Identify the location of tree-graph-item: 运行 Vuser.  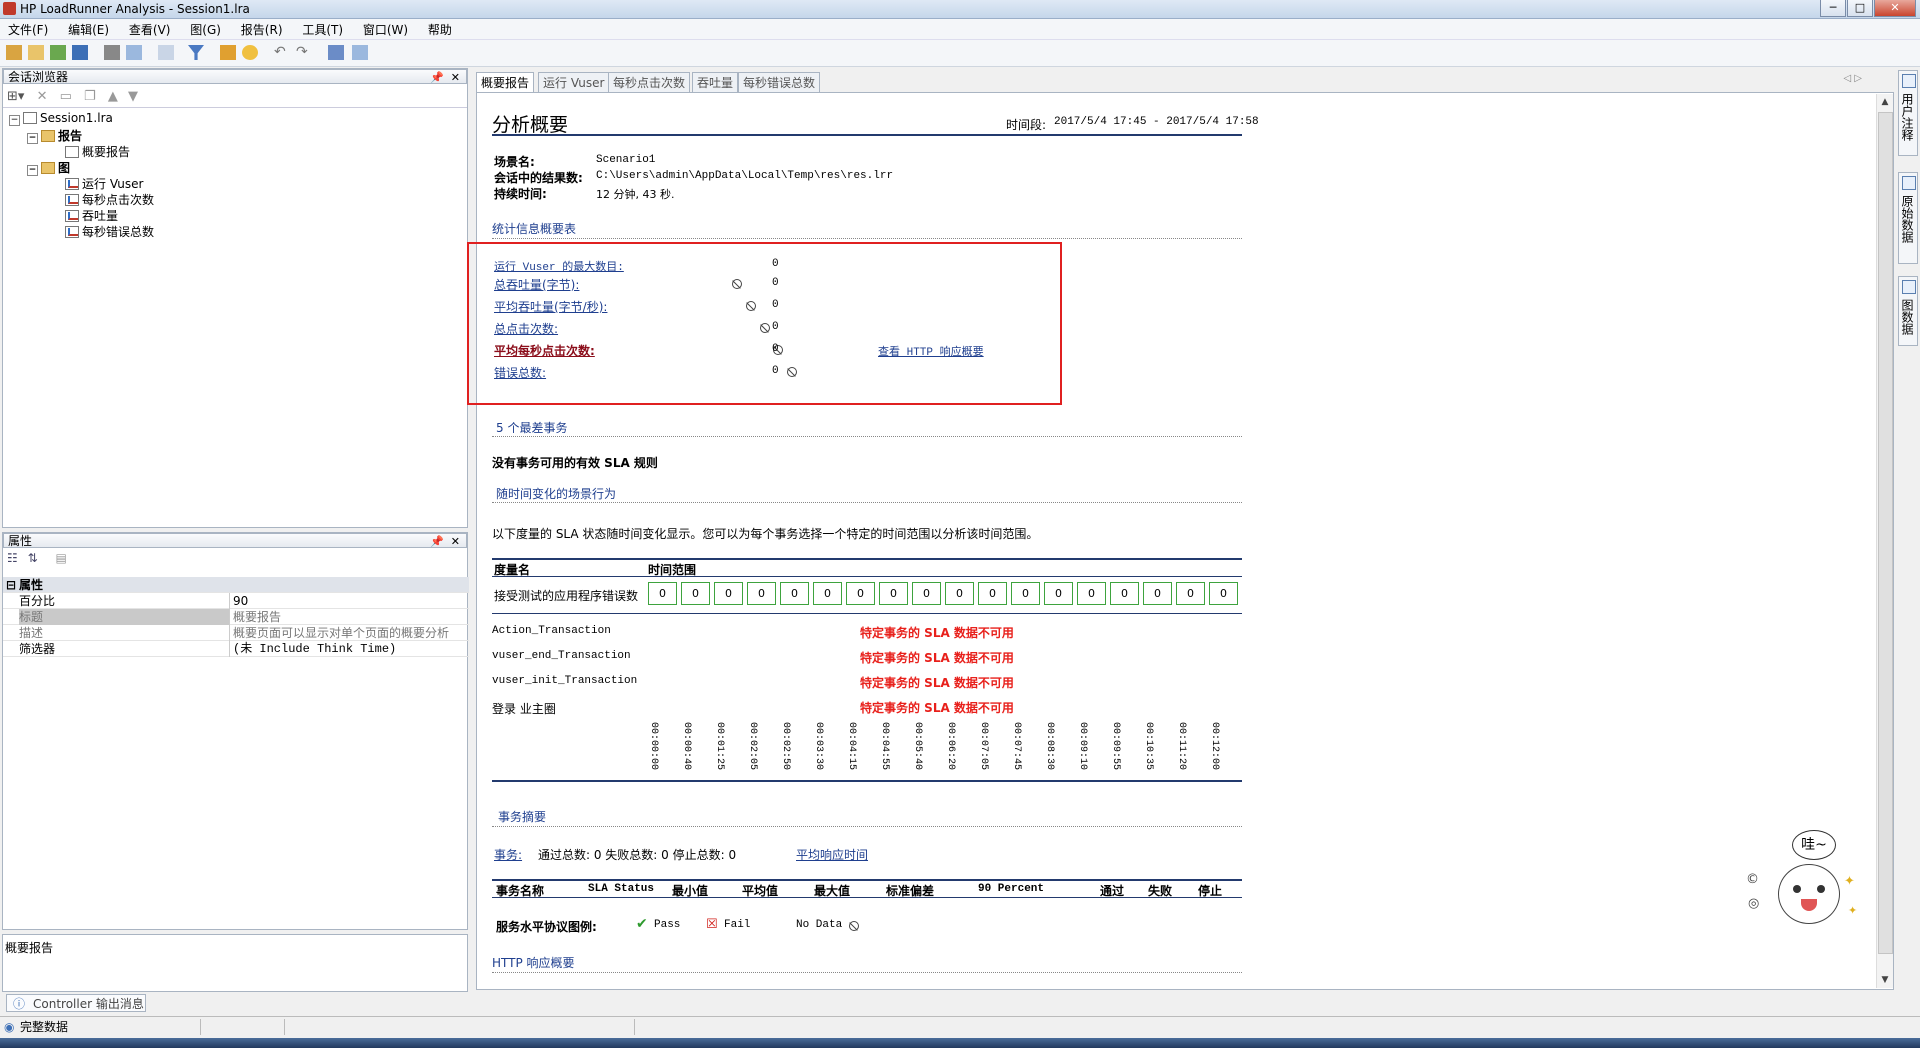
(104, 183).